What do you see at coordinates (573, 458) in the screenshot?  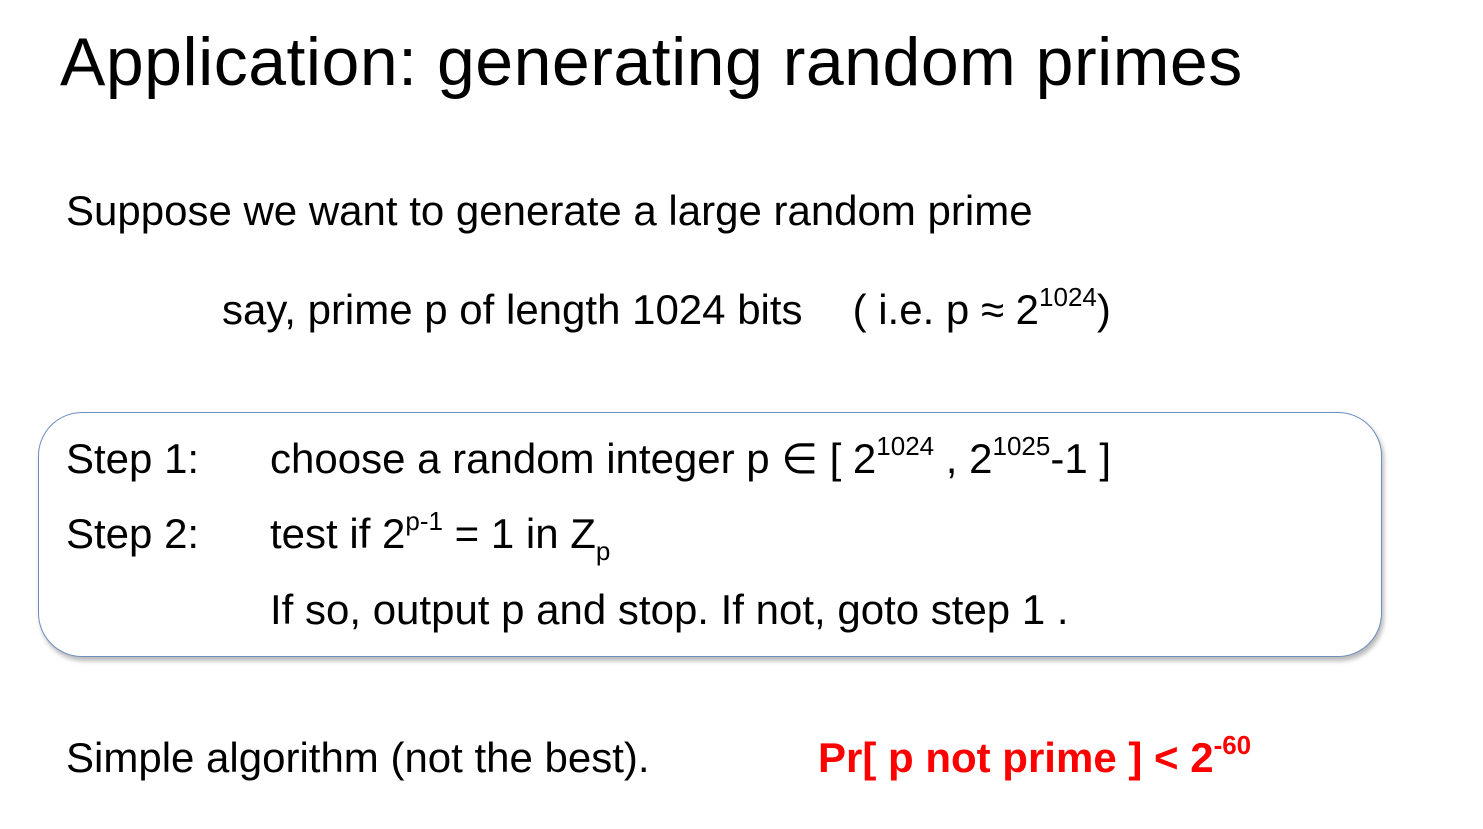 I see `step1-text-a: choose a random integer p ∈ [ 2` at bounding box center [573, 458].